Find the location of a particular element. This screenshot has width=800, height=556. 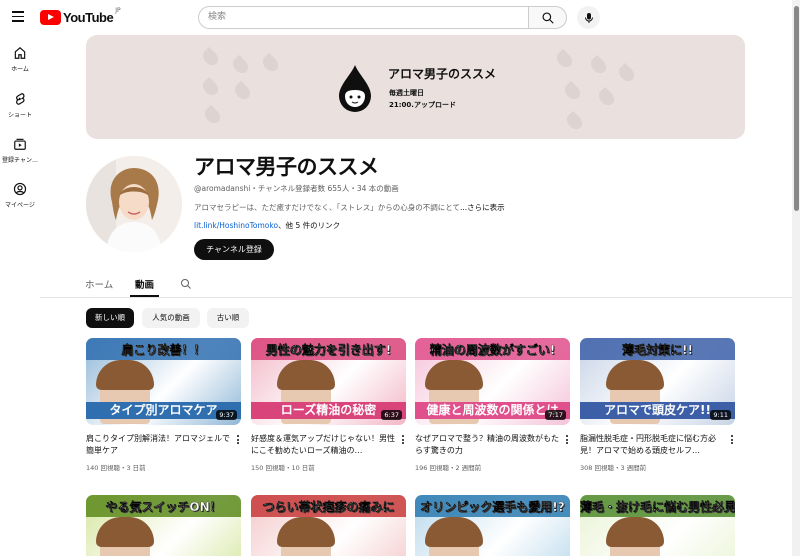

menu-icon is located at coordinates (18, 17).